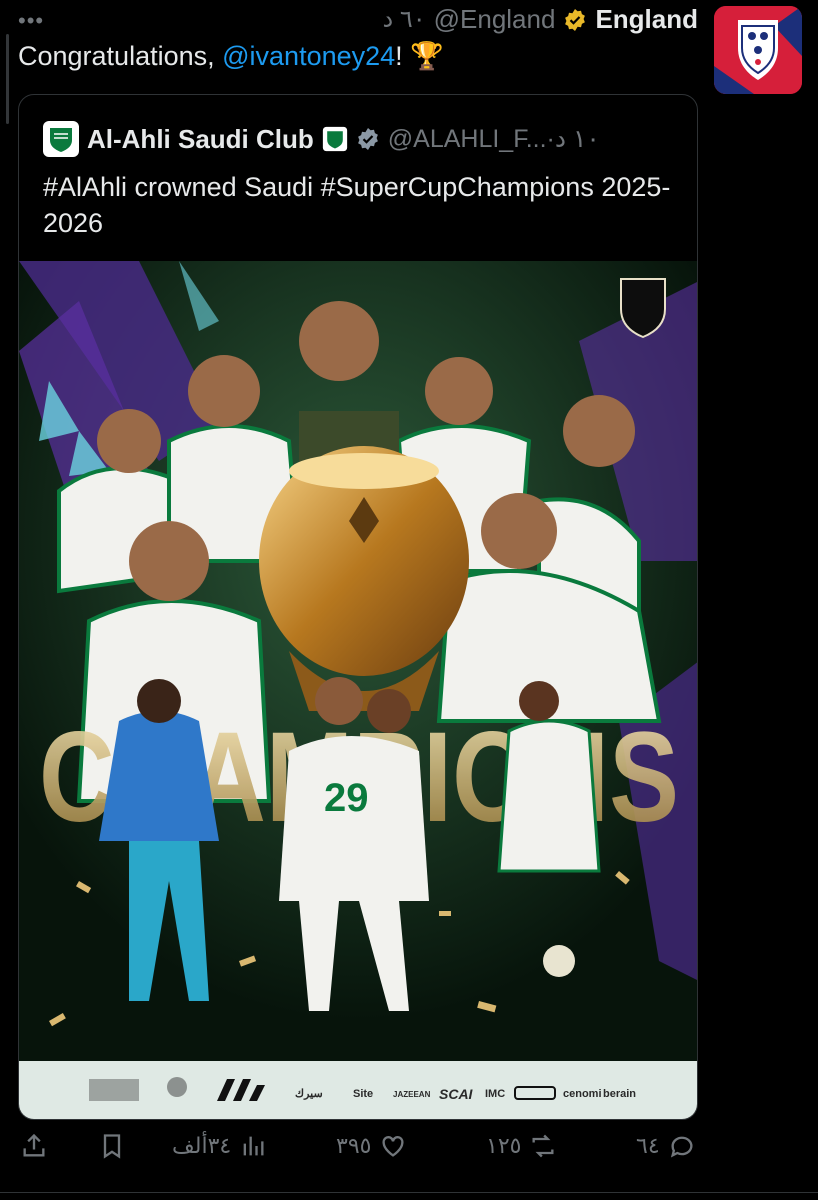  I want to click on views-icon, so click(253, 1146).